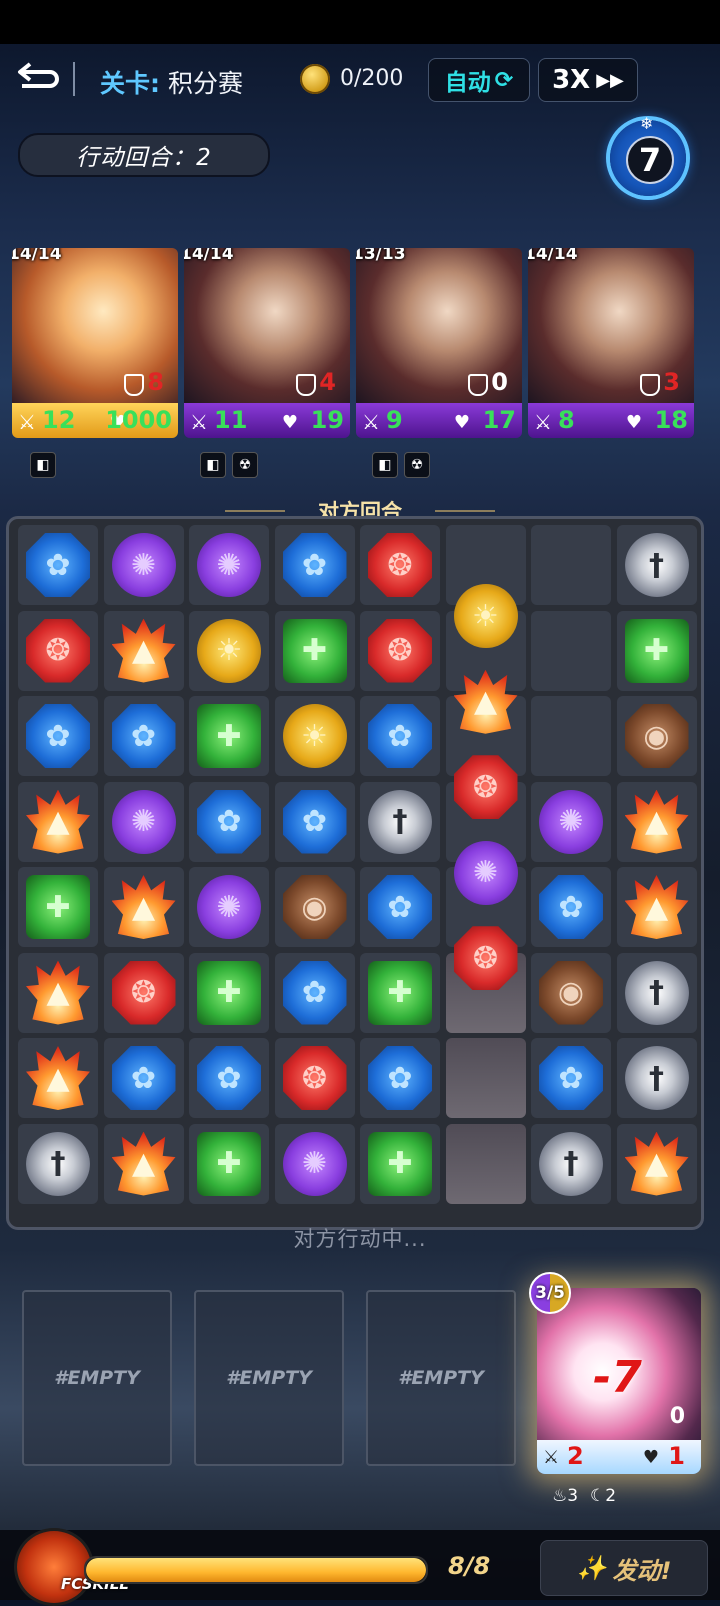  I want to click on enemy-card-2: 14/14 4 ⚔ 11 ♥ 19, so click(267, 343).